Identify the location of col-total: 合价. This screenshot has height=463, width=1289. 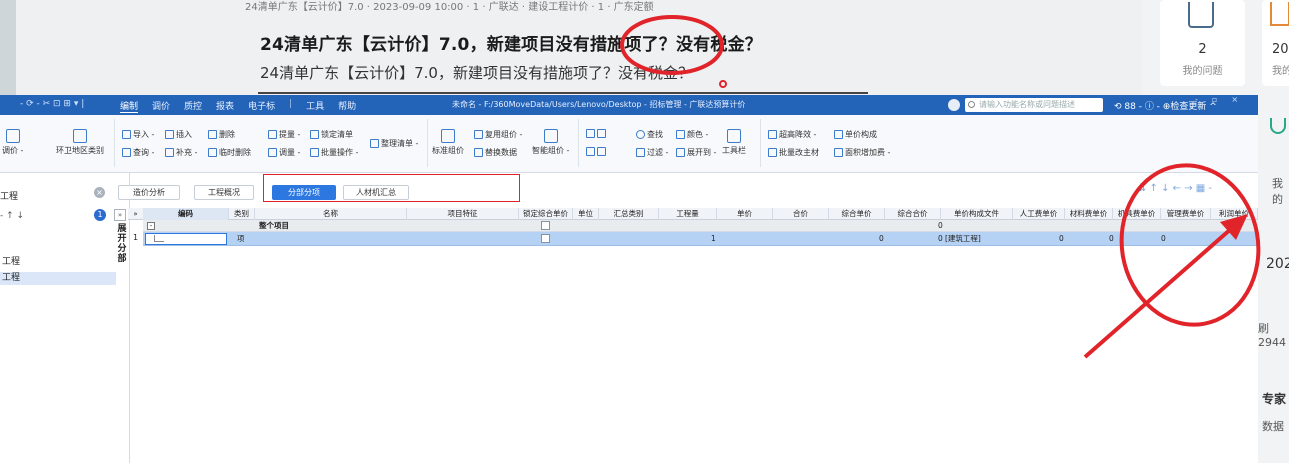
(801, 214).